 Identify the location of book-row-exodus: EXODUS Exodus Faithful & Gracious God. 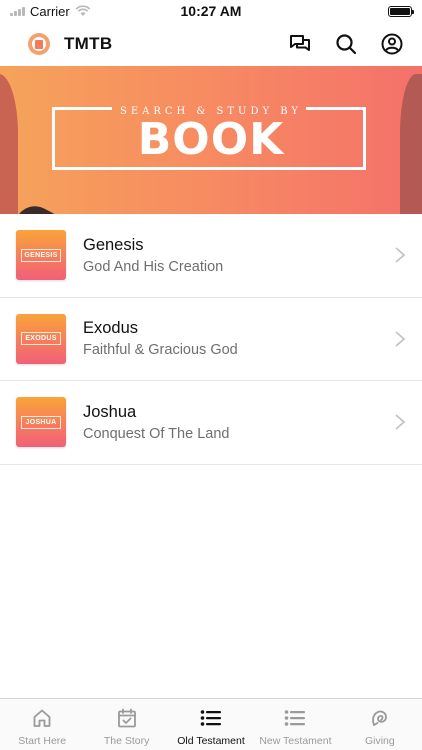
(211, 339).